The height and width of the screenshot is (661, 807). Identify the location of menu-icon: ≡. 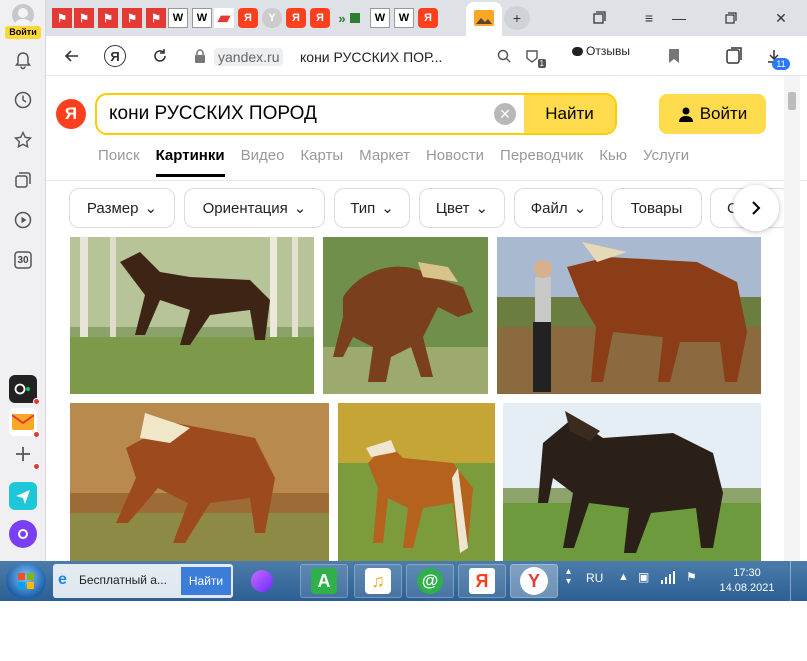
(649, 18).